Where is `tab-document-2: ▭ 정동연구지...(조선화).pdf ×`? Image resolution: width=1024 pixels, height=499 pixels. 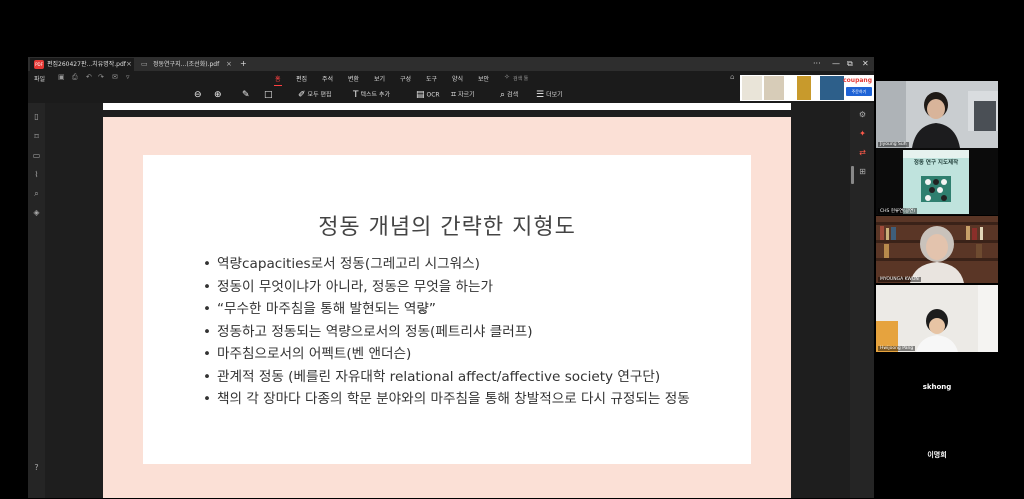
tab-document-2: ▭ 정동연구지...(조선화).pdf × is located at coordinates (186, 64).